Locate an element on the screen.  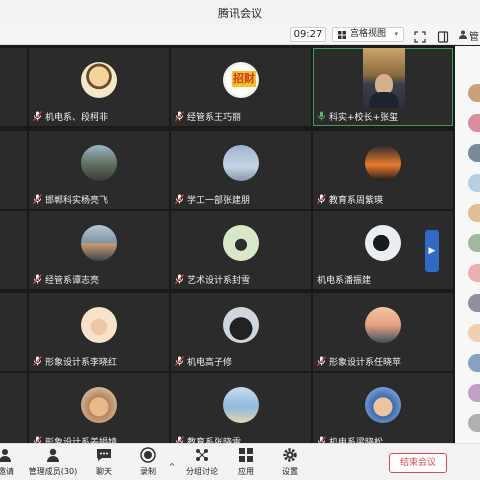
title-bar: 腾讯会议 is located at coordinates (240, 12).